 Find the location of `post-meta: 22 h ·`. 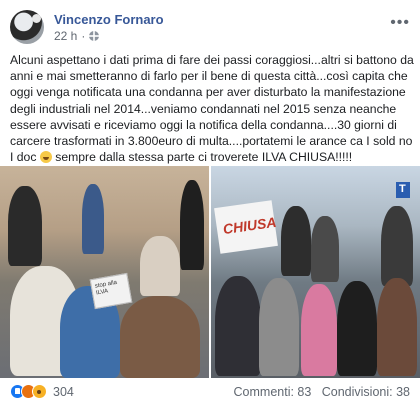

post-meta: 22 h · is located at coordinates (77, 36).